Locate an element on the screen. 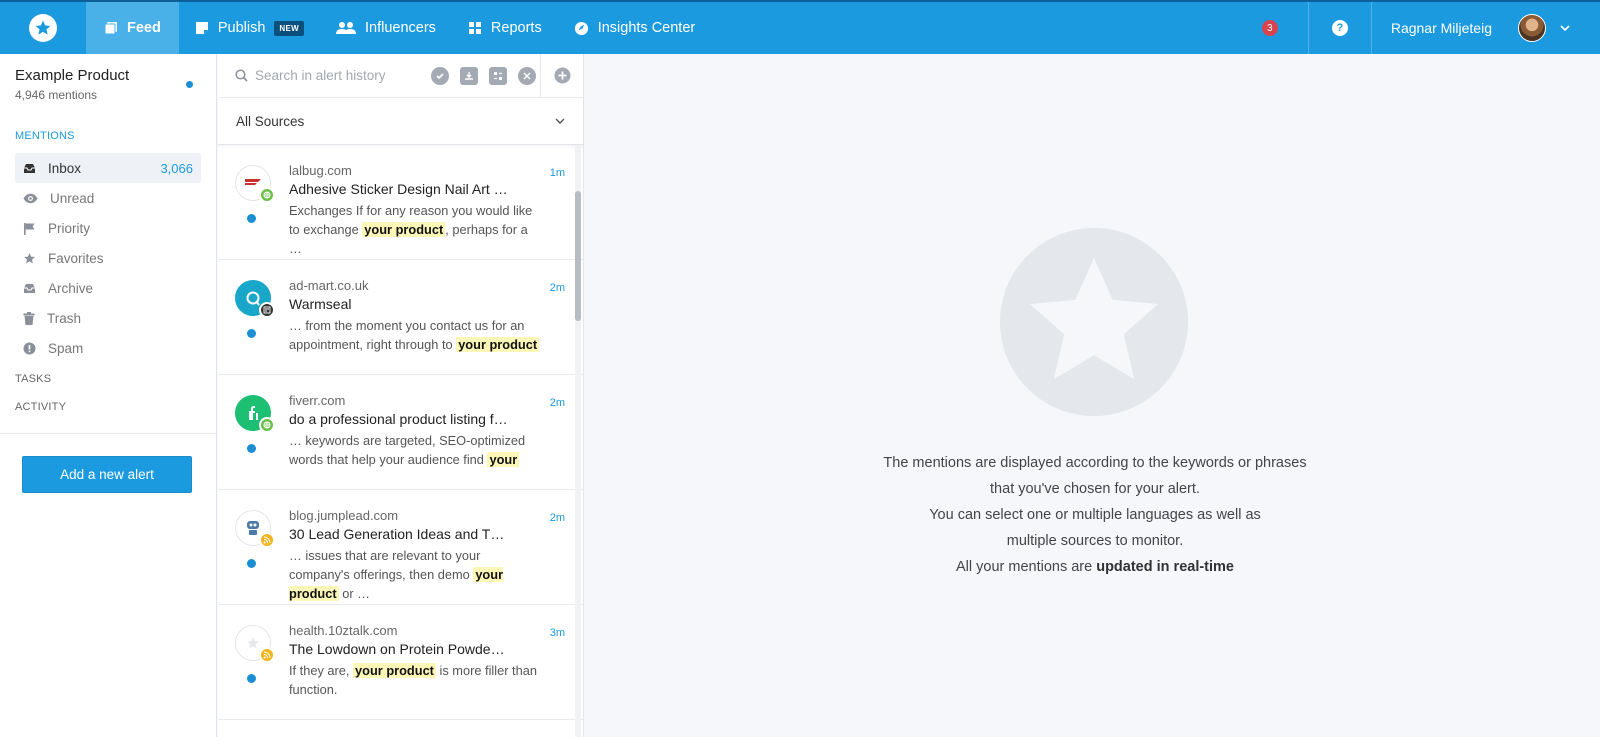 The image size is (1600, 737). add-filter-button is located at coordinates (561, 75).